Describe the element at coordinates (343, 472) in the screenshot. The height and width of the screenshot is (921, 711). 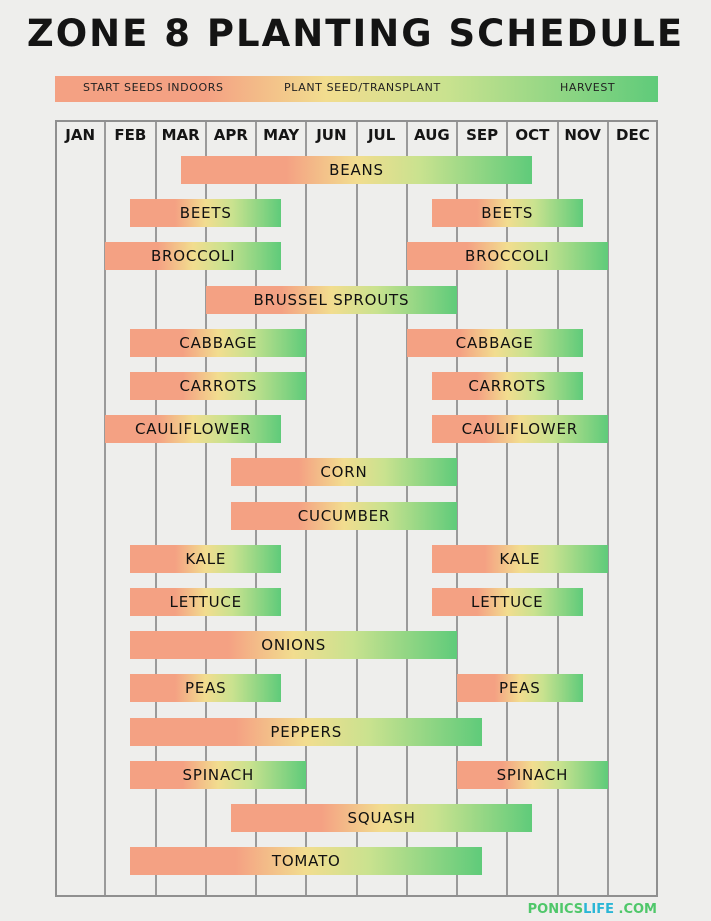
I see `crop-bar-corn: CORN` at that location.